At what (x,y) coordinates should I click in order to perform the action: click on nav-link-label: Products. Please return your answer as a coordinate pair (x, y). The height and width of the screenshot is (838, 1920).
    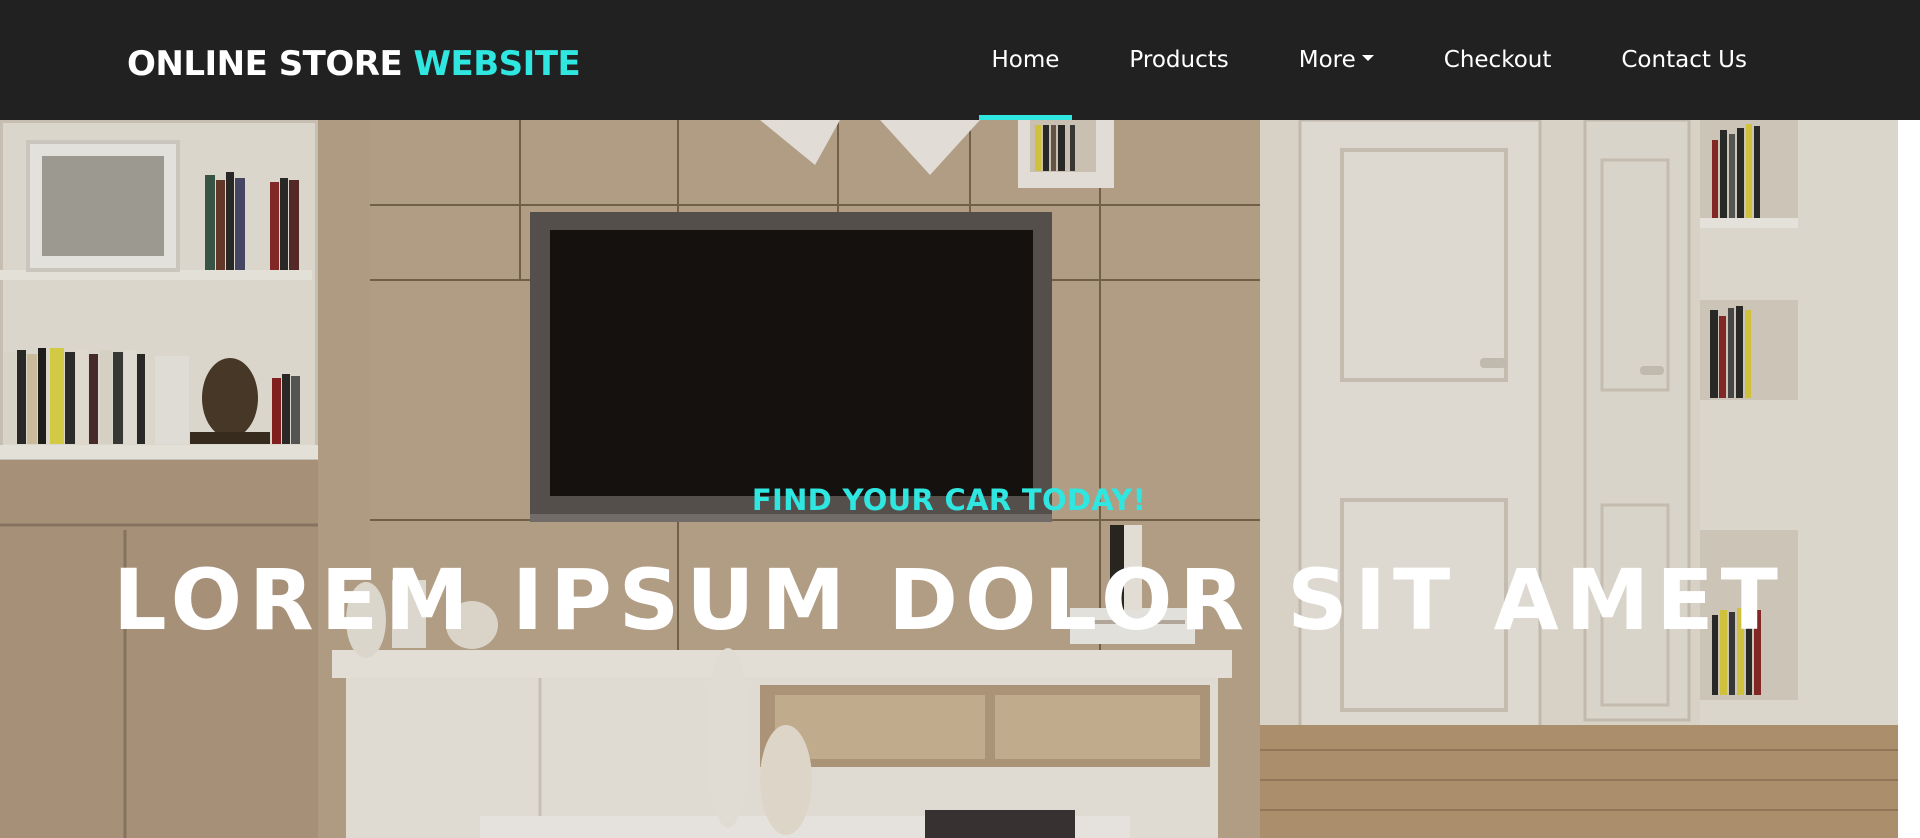
    Looking at the image, I should click on (1179, 60).